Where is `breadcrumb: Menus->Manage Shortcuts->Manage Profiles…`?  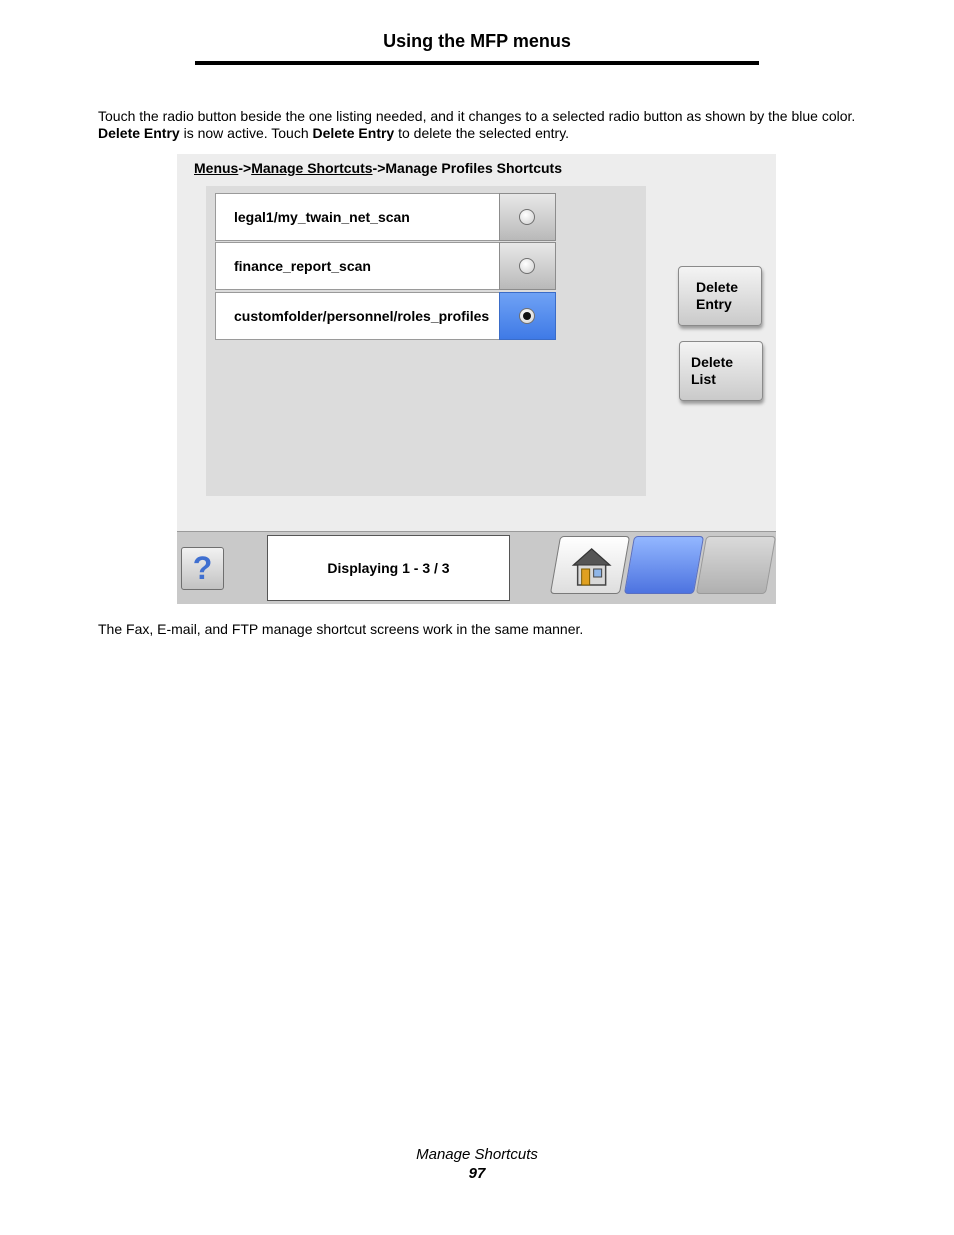
breadcrumb: Menus->Manage Shortcuts->Manage Profiles… is located at coordinates (378, 168).